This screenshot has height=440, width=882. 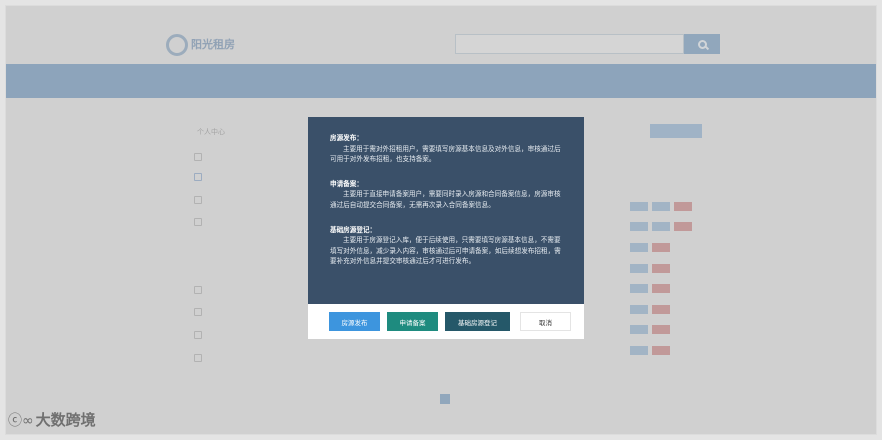 I want to click on section-title-basic: 基础房源登记：, so click(x=353, y=229).